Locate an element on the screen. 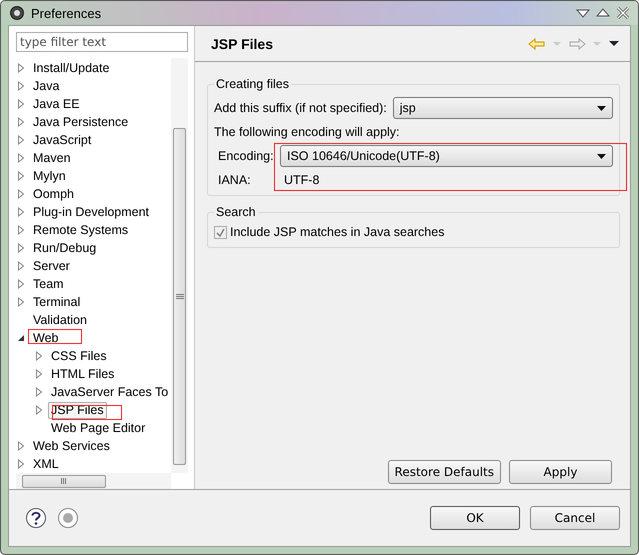  tree-item: Web Page Editor is located at coordinates (98, 428).